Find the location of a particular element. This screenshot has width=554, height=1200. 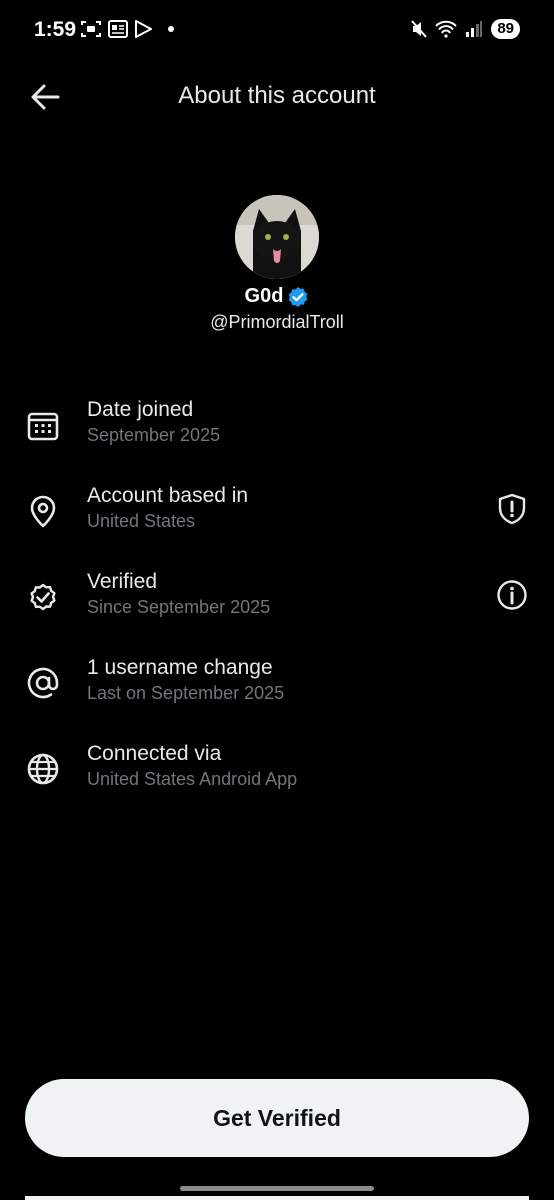

info-row-account-based-in: Account based in United States is located at coordinates (277, 524).